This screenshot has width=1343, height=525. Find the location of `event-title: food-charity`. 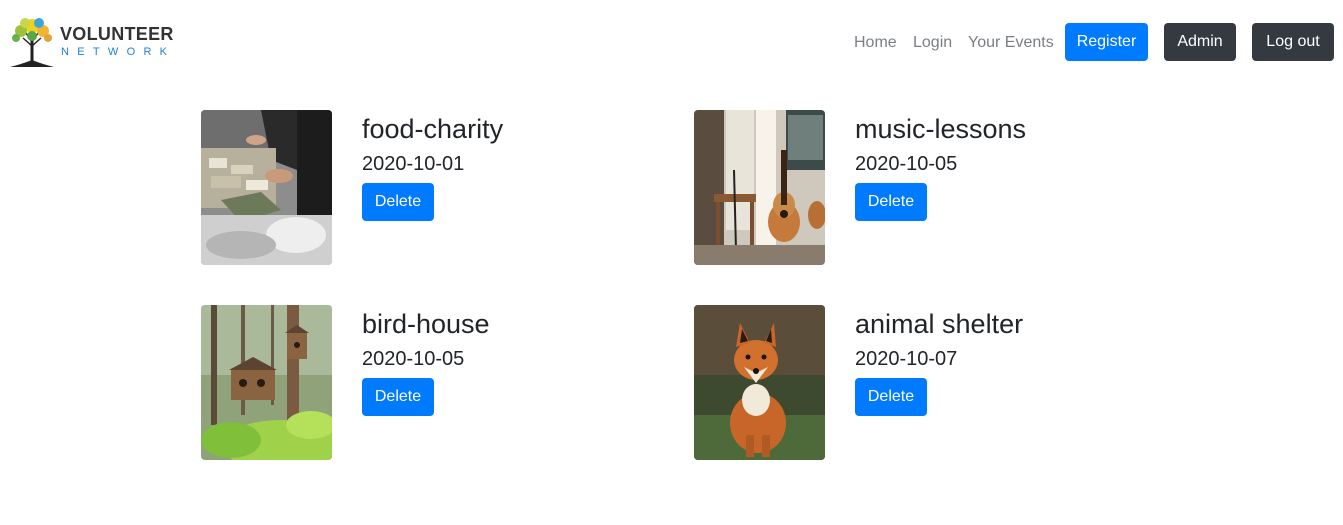

event-title: food-charity is located at coordinates (433, 129).